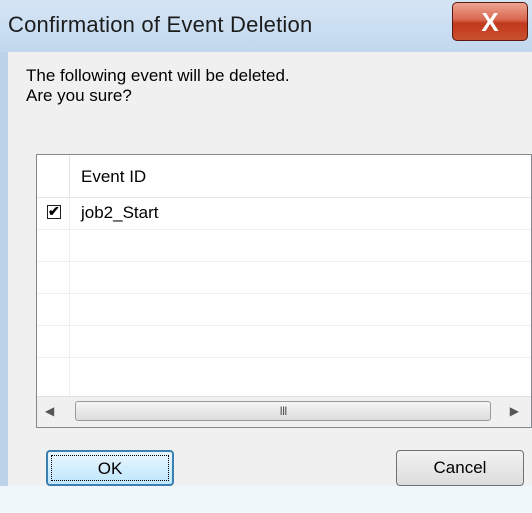 Image resolution: width=532 pixels, height=513 pixels. Describe the element at coordinates (113, 177) in the screenshot. I see `column-header-event-id: Event ID` at that location.